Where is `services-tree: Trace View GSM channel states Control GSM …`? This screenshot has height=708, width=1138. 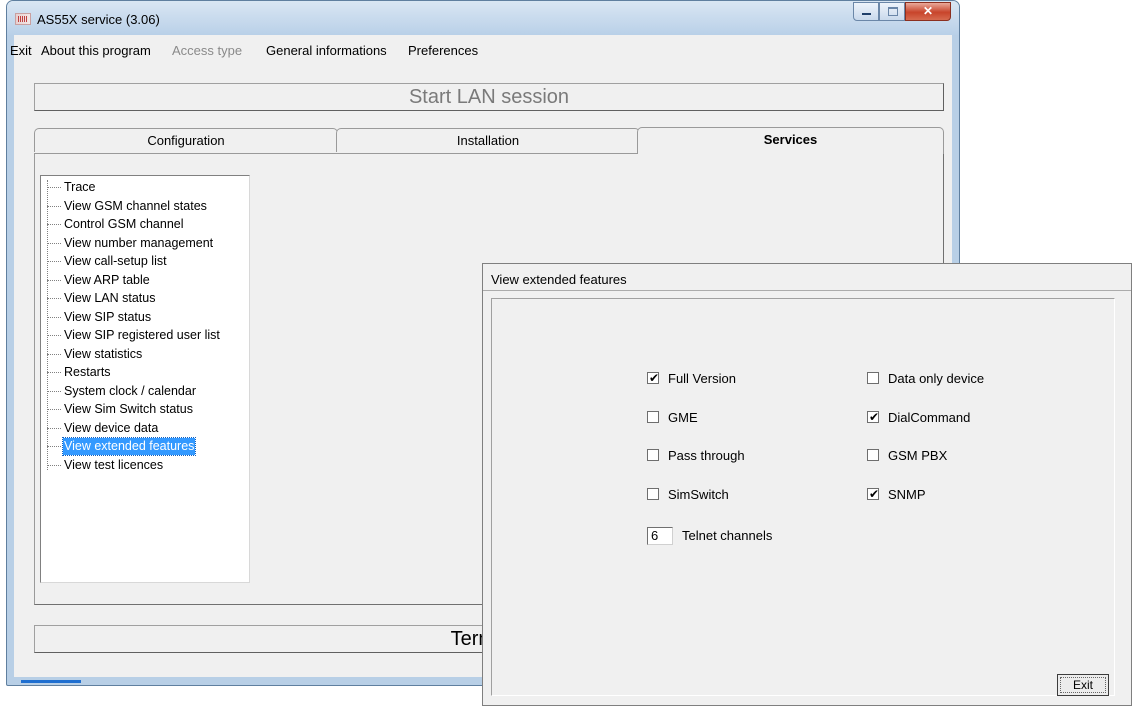 services-tree: Trace View GSM channel states Control GSM … is located at coordinates (145, 379).